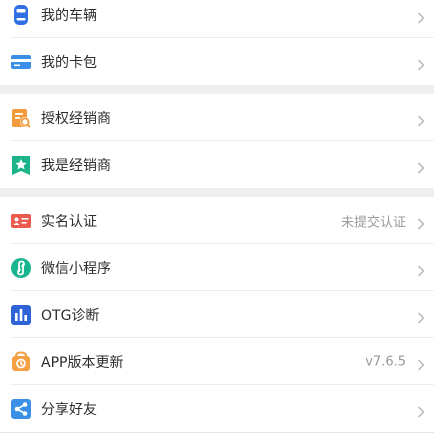 Image resolution: width=434 pixels, height=441 pixels. What do you see at coordinates (69, 221) in the screenshot?
I see `menu-item-label: 实名认证` at bounding box center [69, 221].